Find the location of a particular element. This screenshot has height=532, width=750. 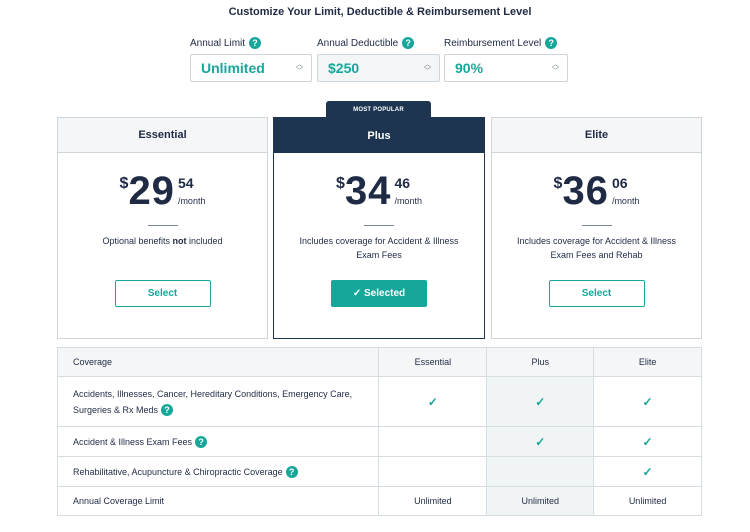

column-header: Essential is located at coordinates (433, 362).